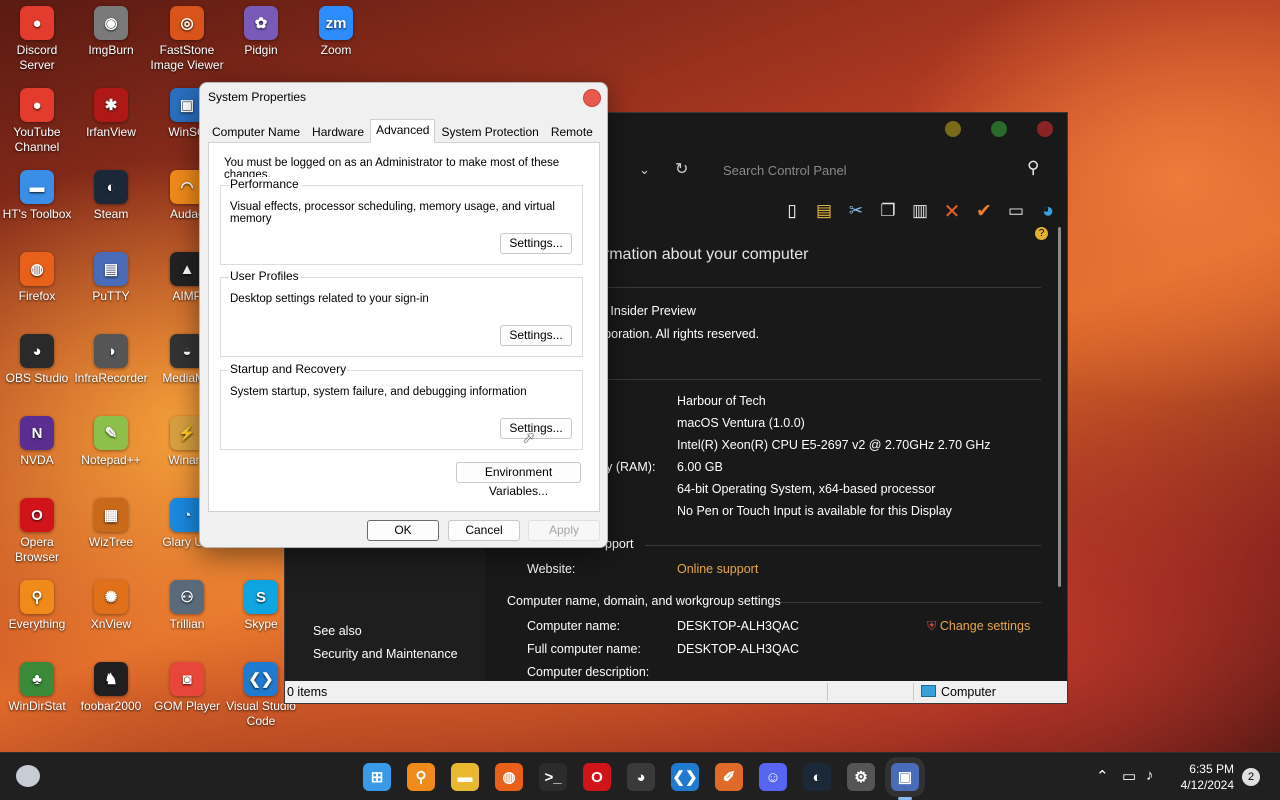 The height and width of the screenshot is (800, 1280). I want to click on rename-icon: ▭, so click(1016, 211).